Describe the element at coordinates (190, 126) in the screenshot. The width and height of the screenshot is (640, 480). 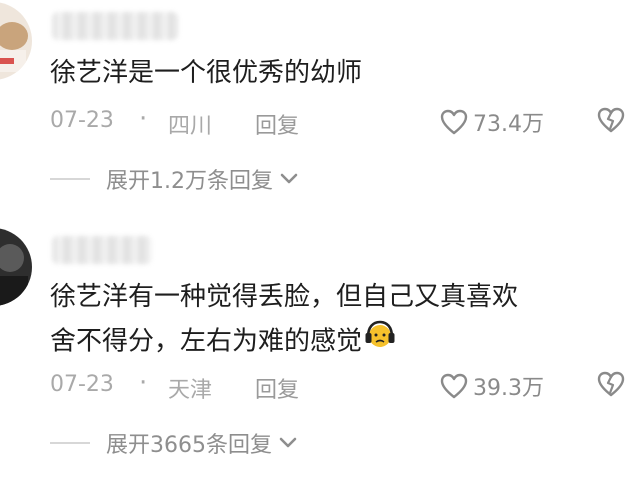
I see `comment-1-location: 四川` at that location.